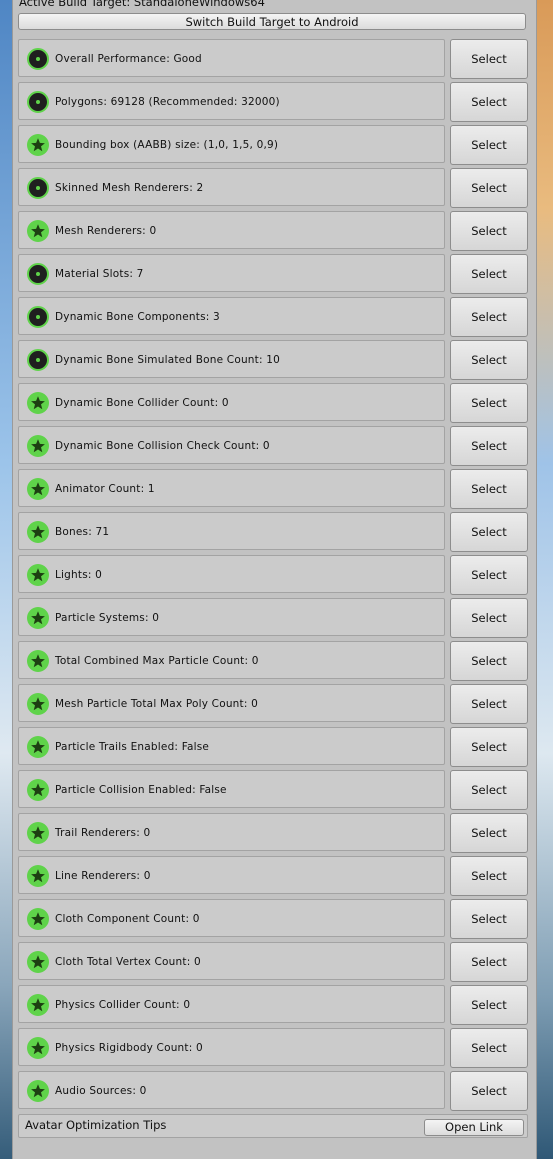 Image resolution: width=553 pixels, height=1159 pixels. Describe the element at coordinates (141, 790) in the screenshot. I see `stat-label: Particle Collision Enabled: False` at that location.